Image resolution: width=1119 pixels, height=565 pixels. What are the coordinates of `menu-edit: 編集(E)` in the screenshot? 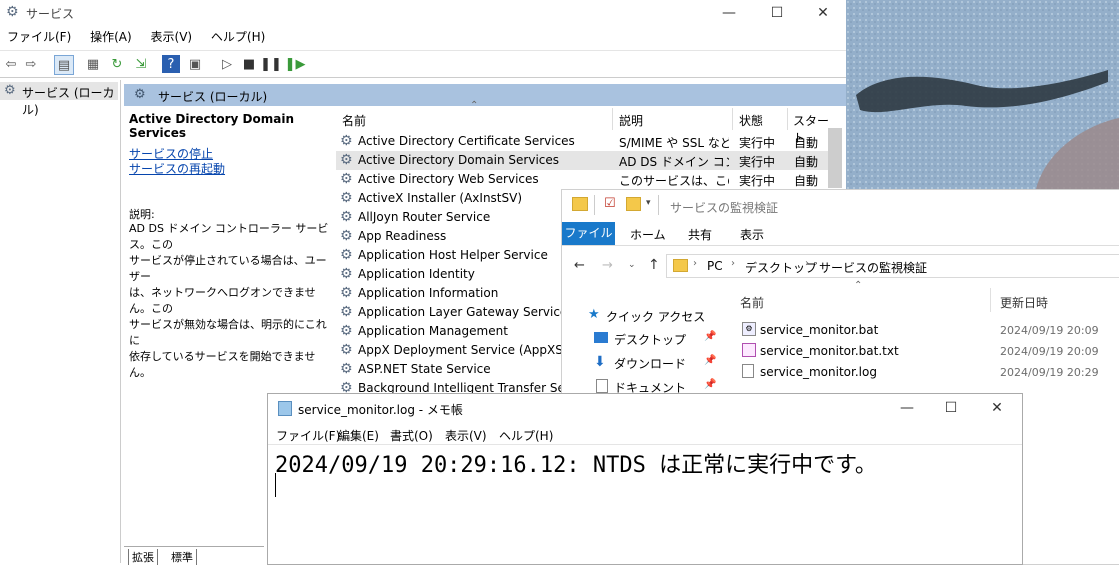 It's located at (358, 435).